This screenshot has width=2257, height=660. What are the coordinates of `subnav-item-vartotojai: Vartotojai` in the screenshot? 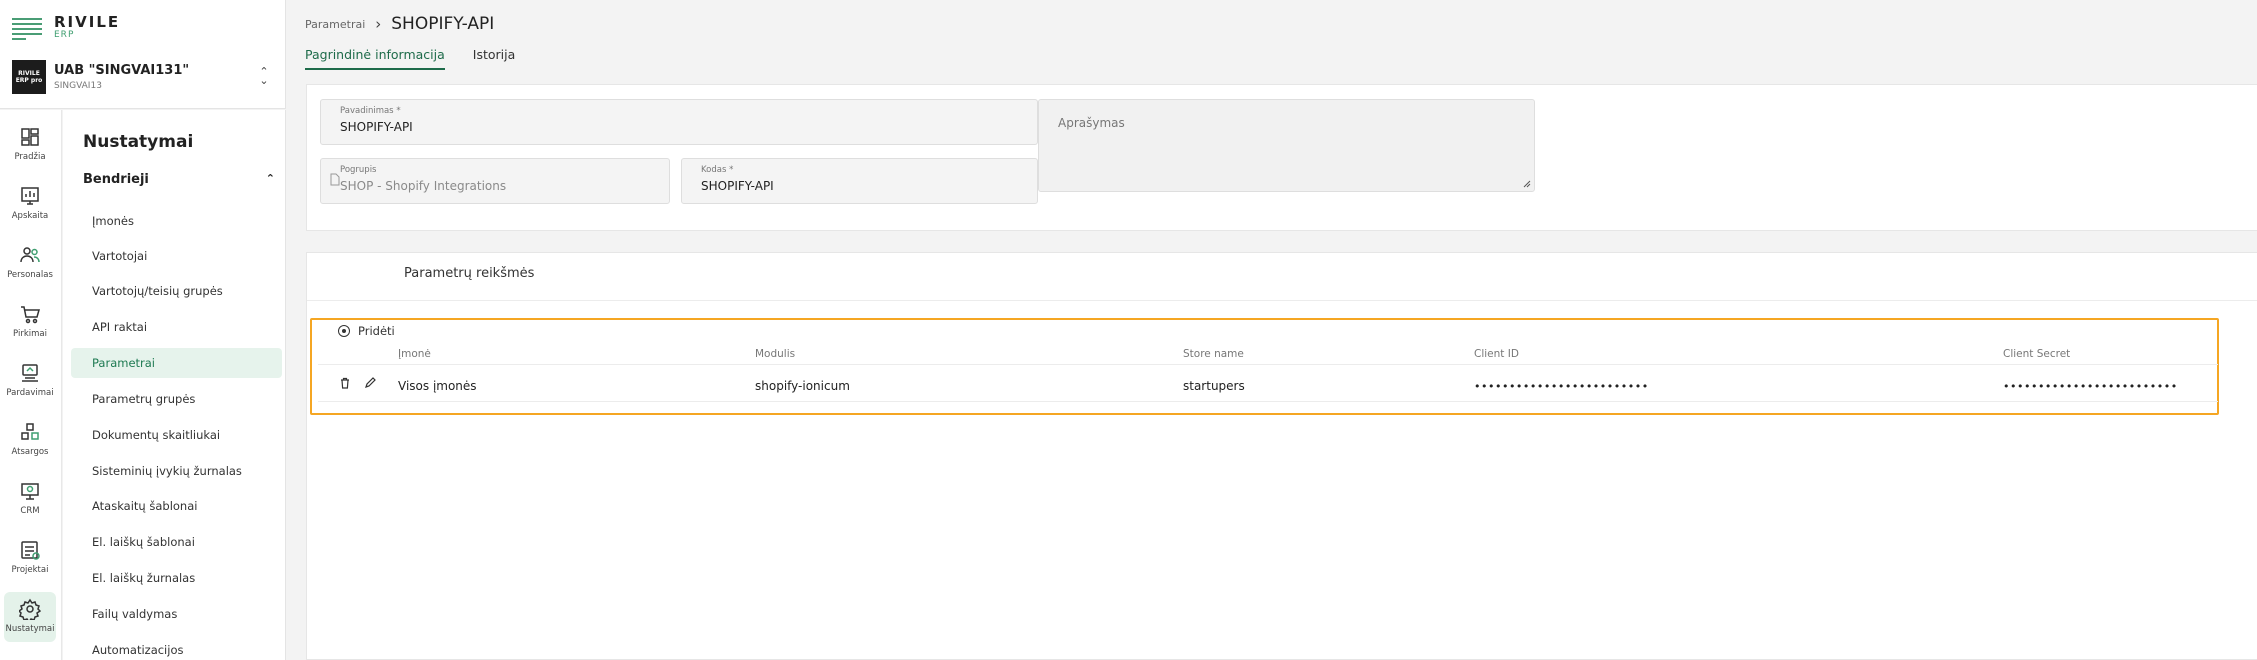 It's located at (176, 256).